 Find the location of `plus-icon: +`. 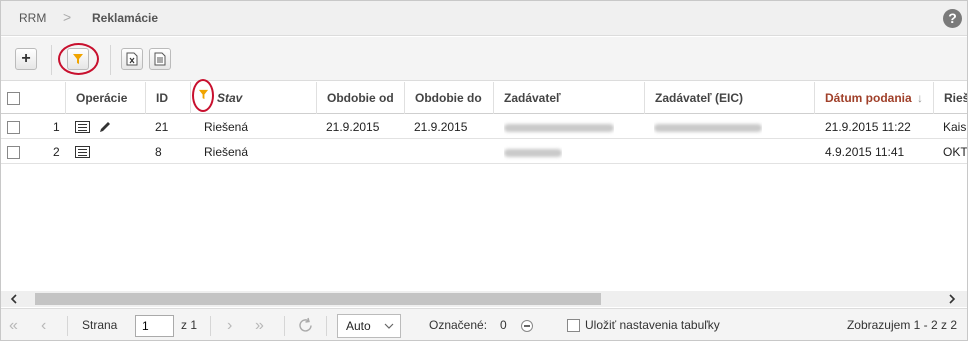

plus-icon: + is located at coordinates (26, 58).